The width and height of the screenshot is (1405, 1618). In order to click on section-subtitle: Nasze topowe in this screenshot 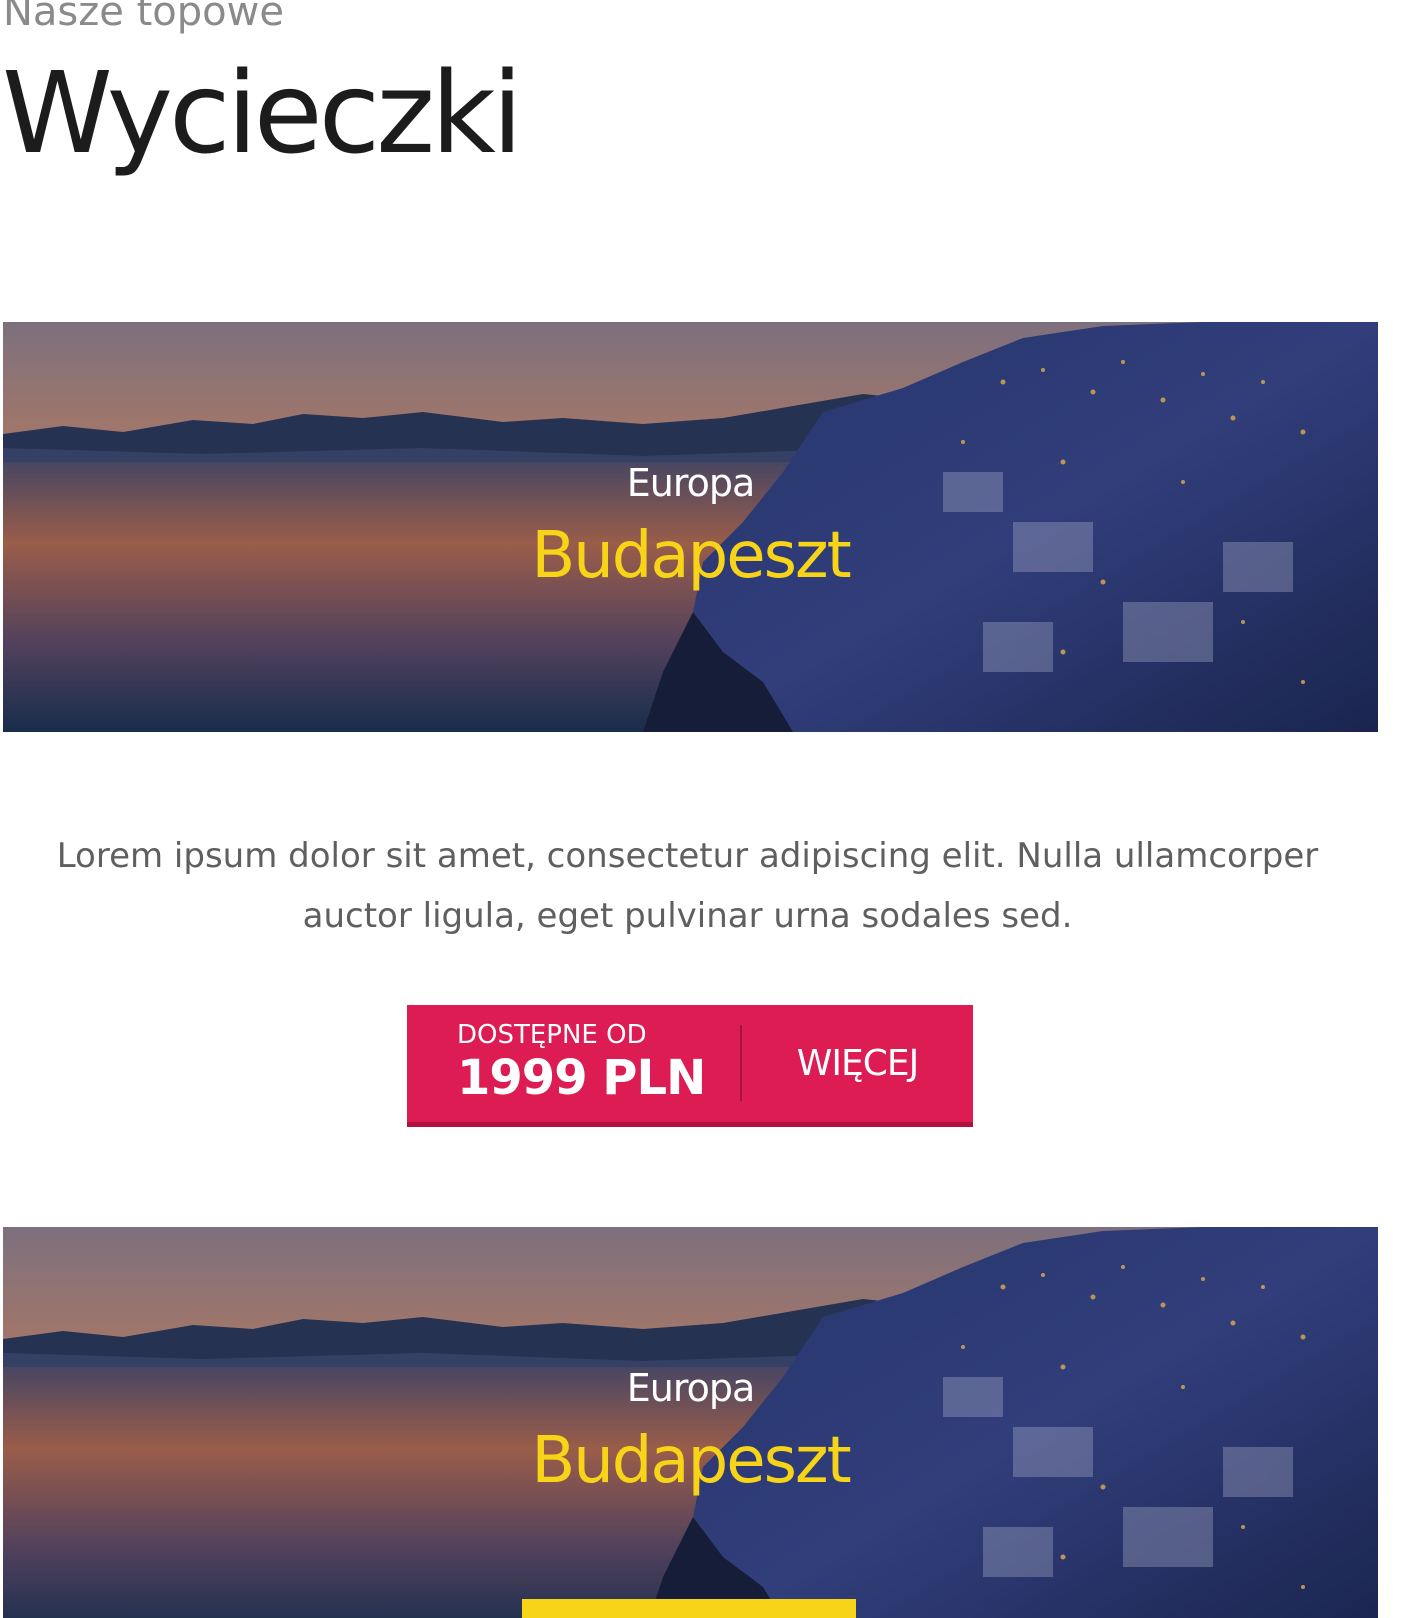, I will do `click(143, 17)`.